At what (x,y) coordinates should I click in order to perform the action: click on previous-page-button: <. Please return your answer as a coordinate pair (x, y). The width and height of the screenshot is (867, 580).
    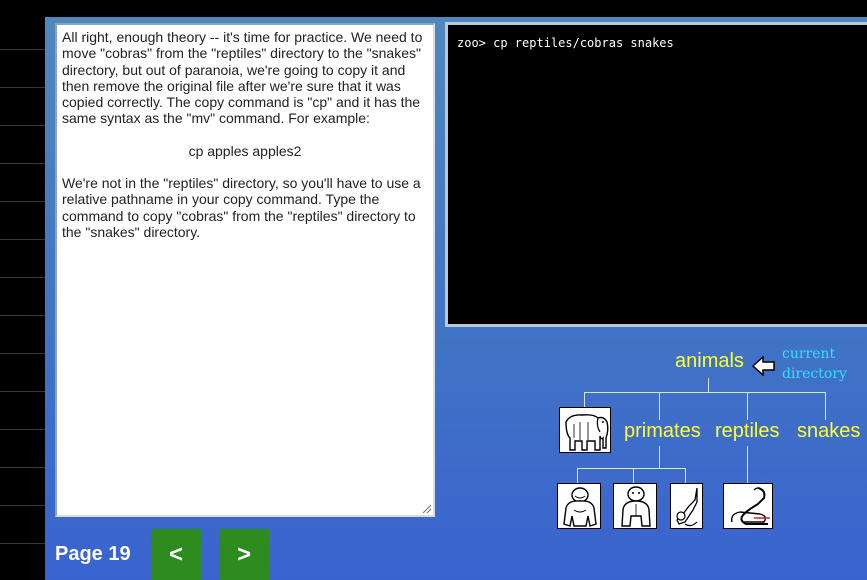
    Looking at the image, I should click on (176, 554).